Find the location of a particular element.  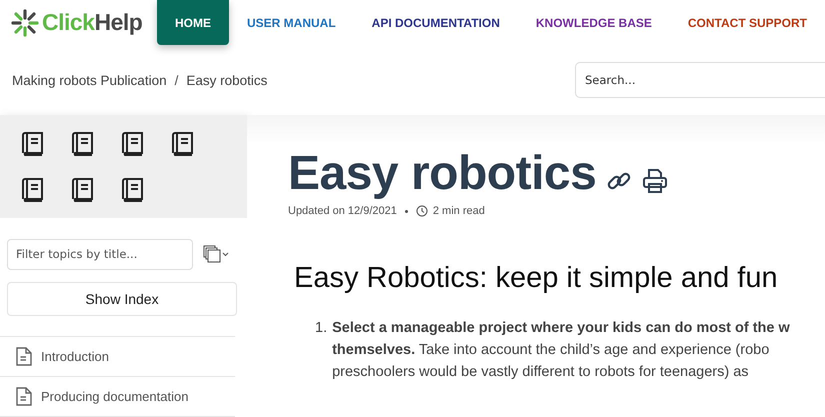

updated-date: Updated on 12/9/2021 is located at coordinates (342, 211).